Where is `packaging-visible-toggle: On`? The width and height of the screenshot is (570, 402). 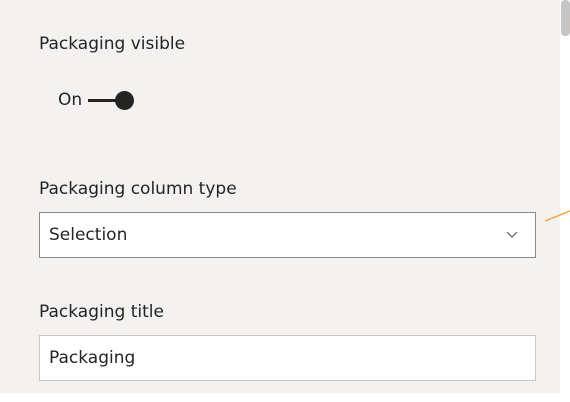
packaging-visible-toggle: On is located at coordinates (96, 100).